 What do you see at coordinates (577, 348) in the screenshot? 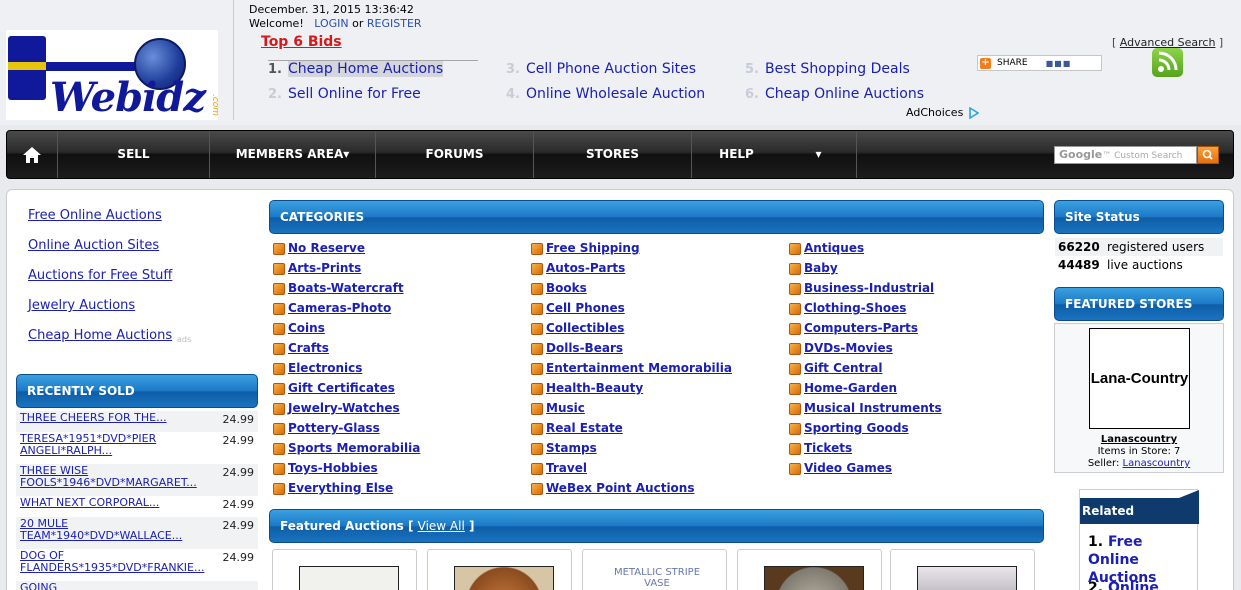
I see `category-link: Dolls-Bears` at bounding box center [577, 348].